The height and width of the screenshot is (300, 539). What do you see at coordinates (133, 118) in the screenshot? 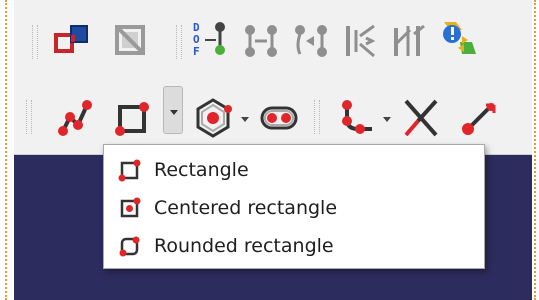
I see `rectangle-tool-icon` at bounding box center [133, 118].